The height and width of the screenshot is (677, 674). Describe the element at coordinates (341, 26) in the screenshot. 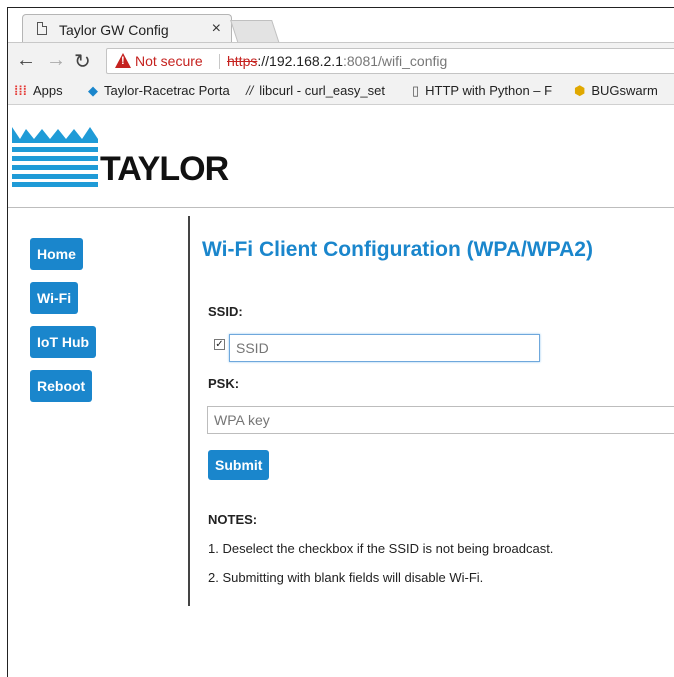

I see `tab-strip: Taylor GW Config ×` at that location.